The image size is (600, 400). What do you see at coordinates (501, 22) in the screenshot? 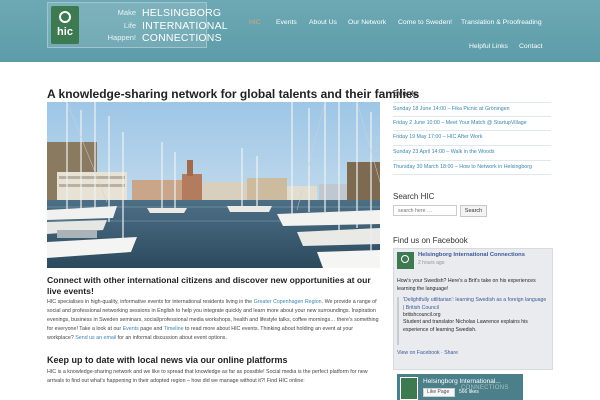
I see `nav-item-translation: Translation & Proofreading` at bounding box center [501, 22].